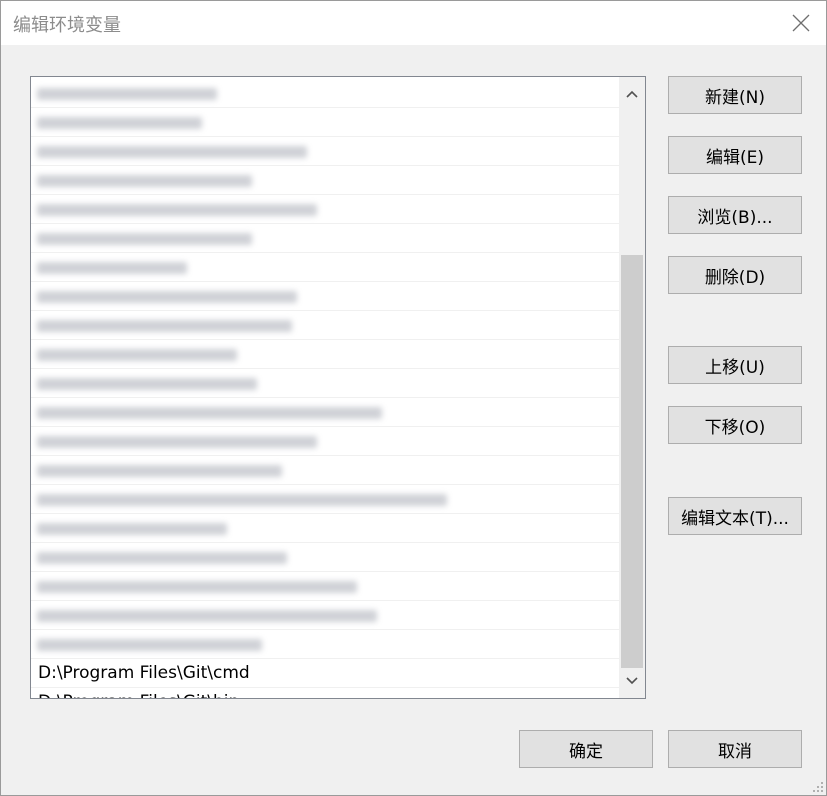 Image resolution: width=827 pixels, height=796 pixels. Describe the element at coordinates (586, 749) in the screenshot. I see `ok-button: 确定` at that location.